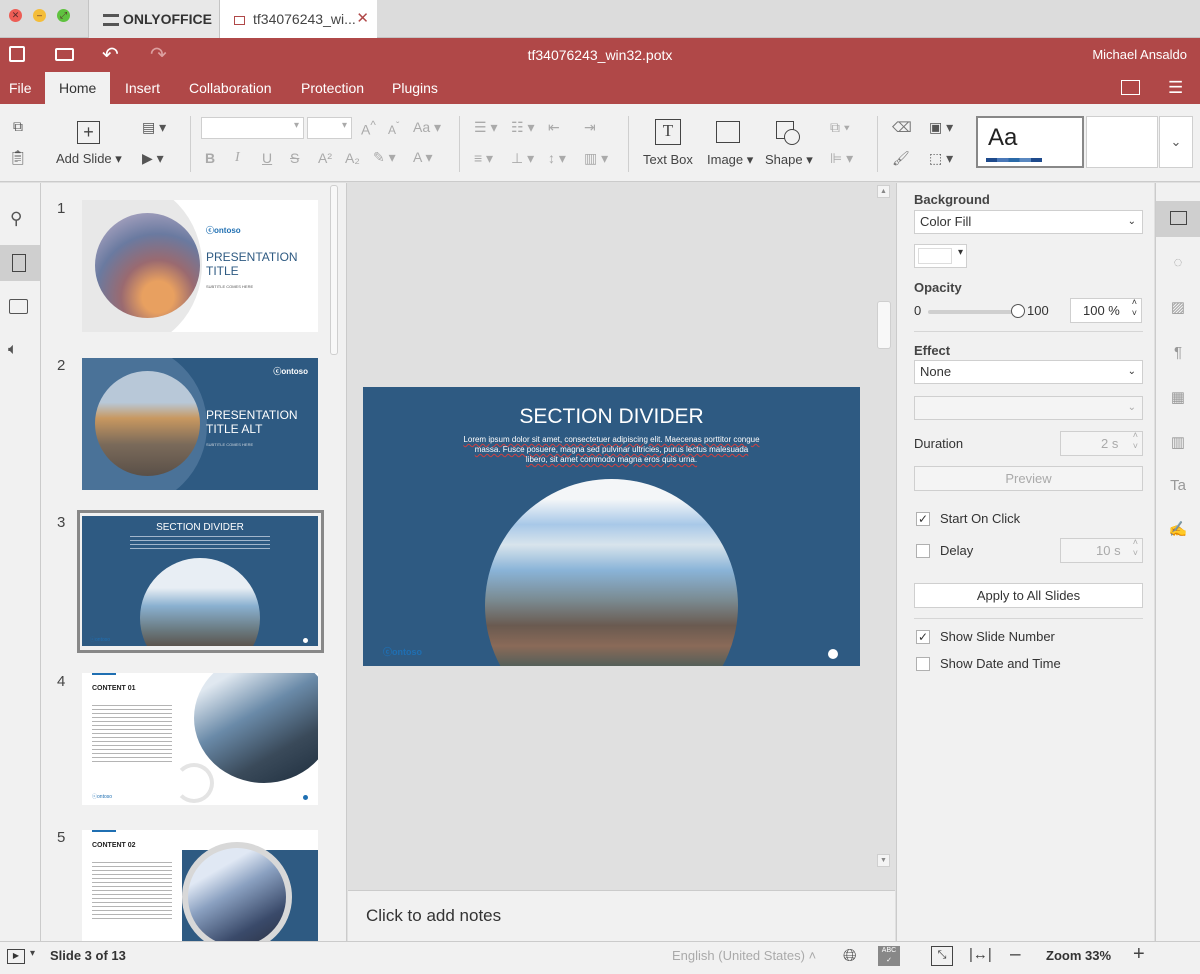 This screenshot has height=974, width=1200. I want to click on zoom-window-button: ⤢, so click(63, 15).